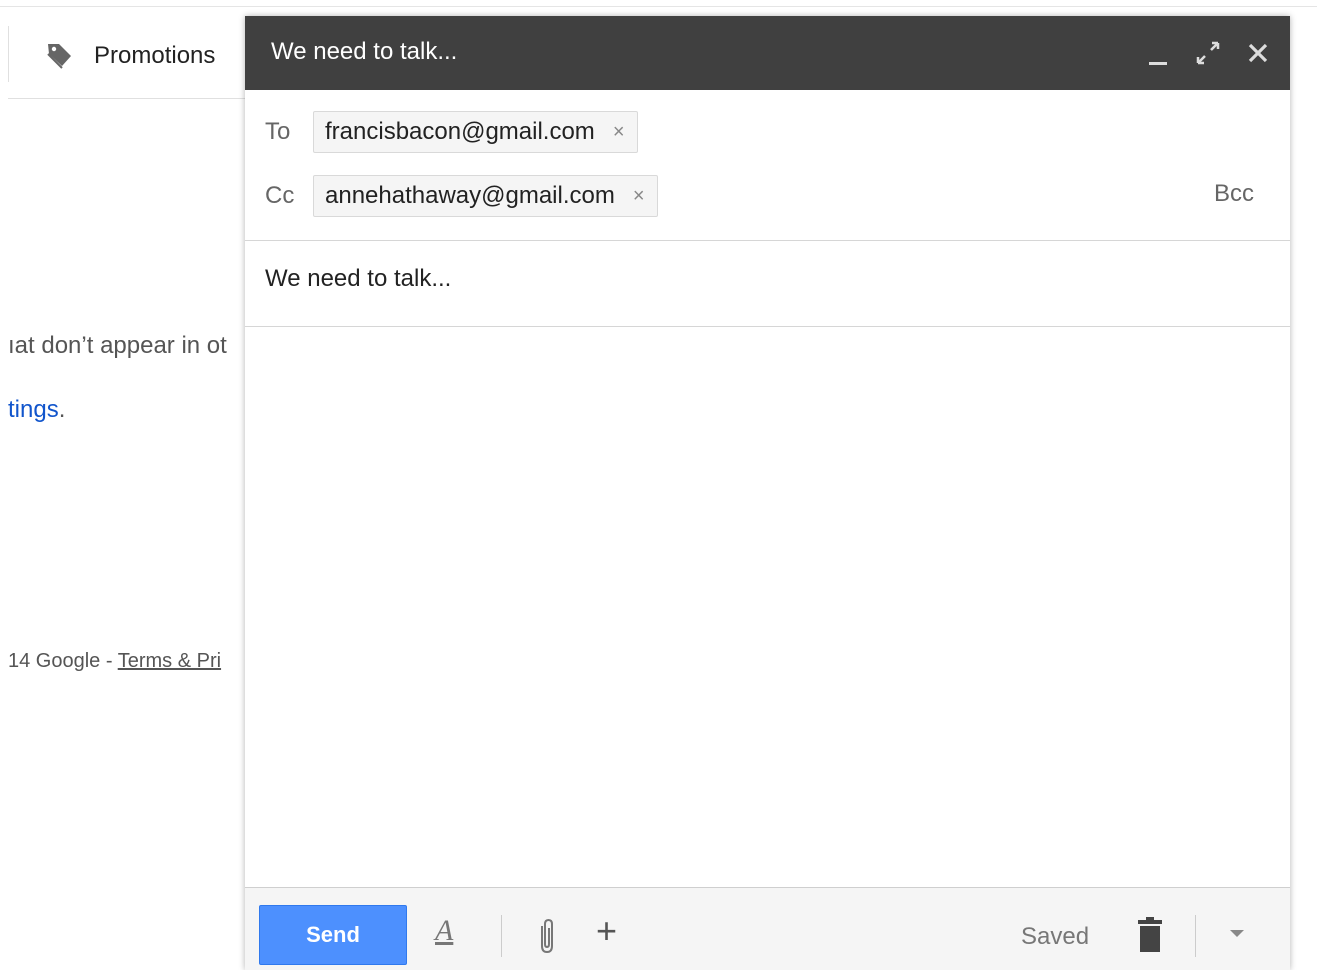 This screenshot has width=1317, height=970. Describe the element at coordinates (1158, 53) in the screenshot. I see `minimize-icon` at that location.